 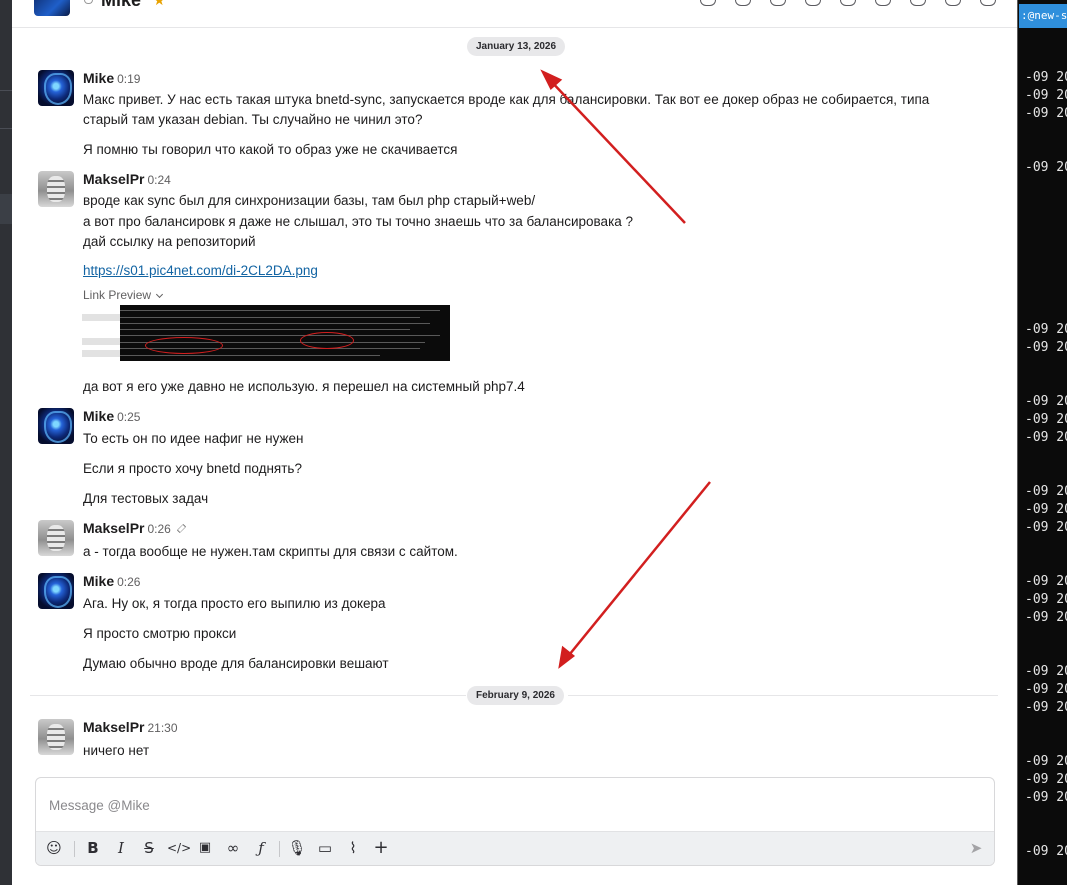 I want to click on post-time: 0:19, so click(x=128, y=79).